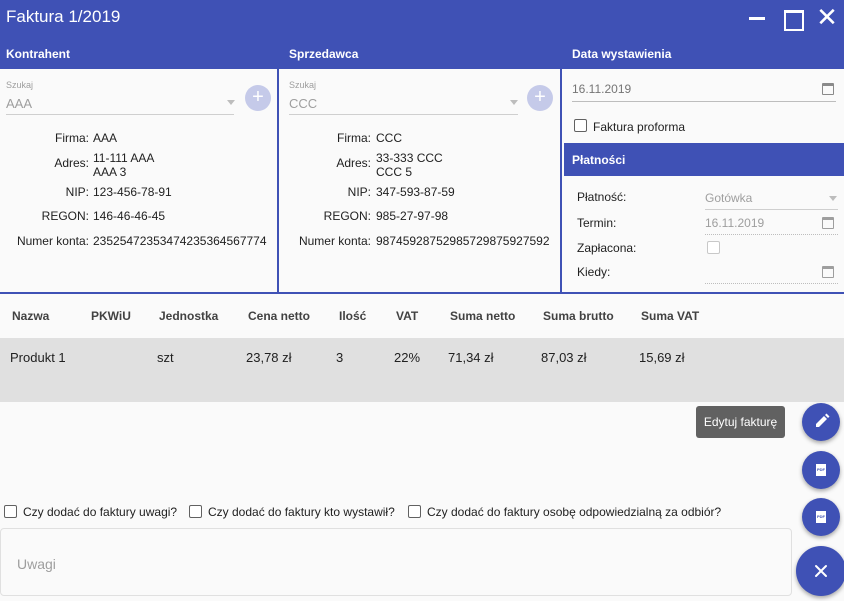  I want to click on maximize-icon, so click(792, 18).